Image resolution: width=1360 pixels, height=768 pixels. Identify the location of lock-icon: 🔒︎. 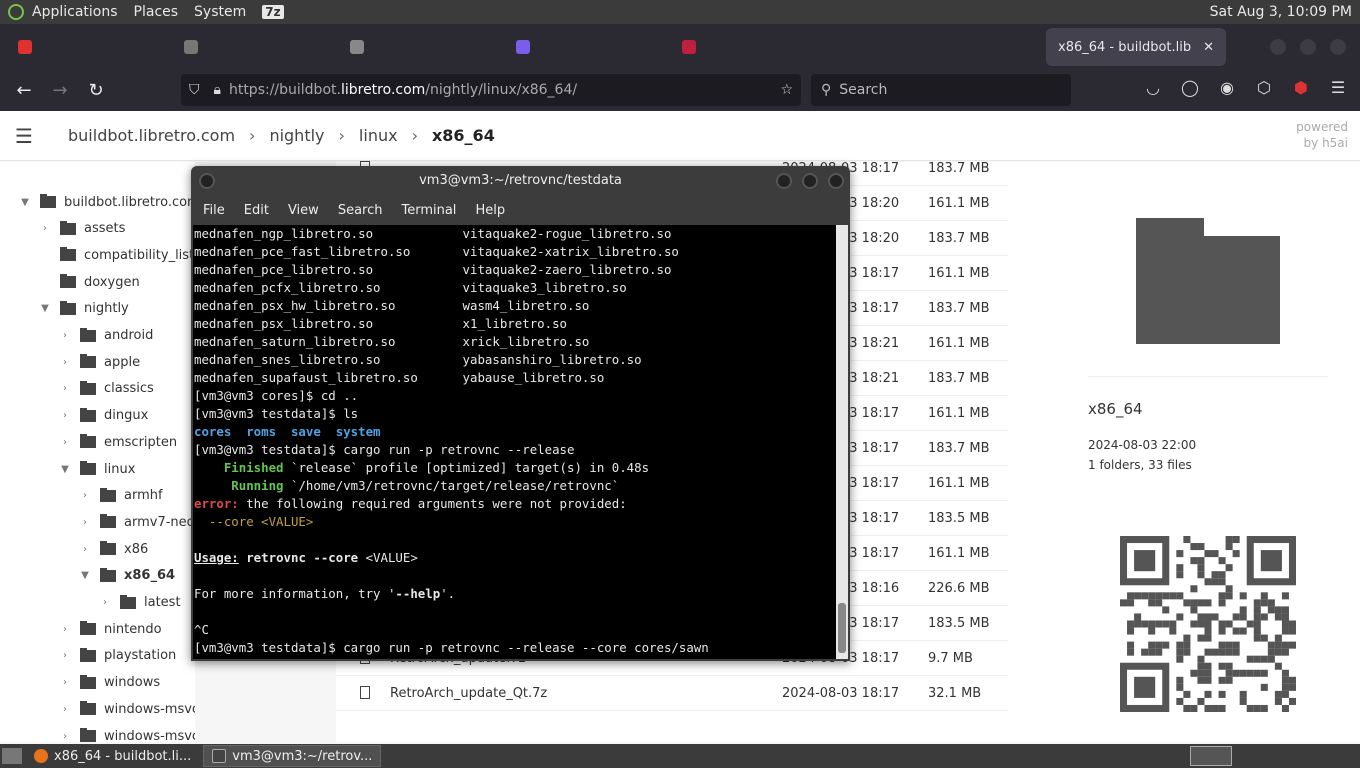
(217, 90).